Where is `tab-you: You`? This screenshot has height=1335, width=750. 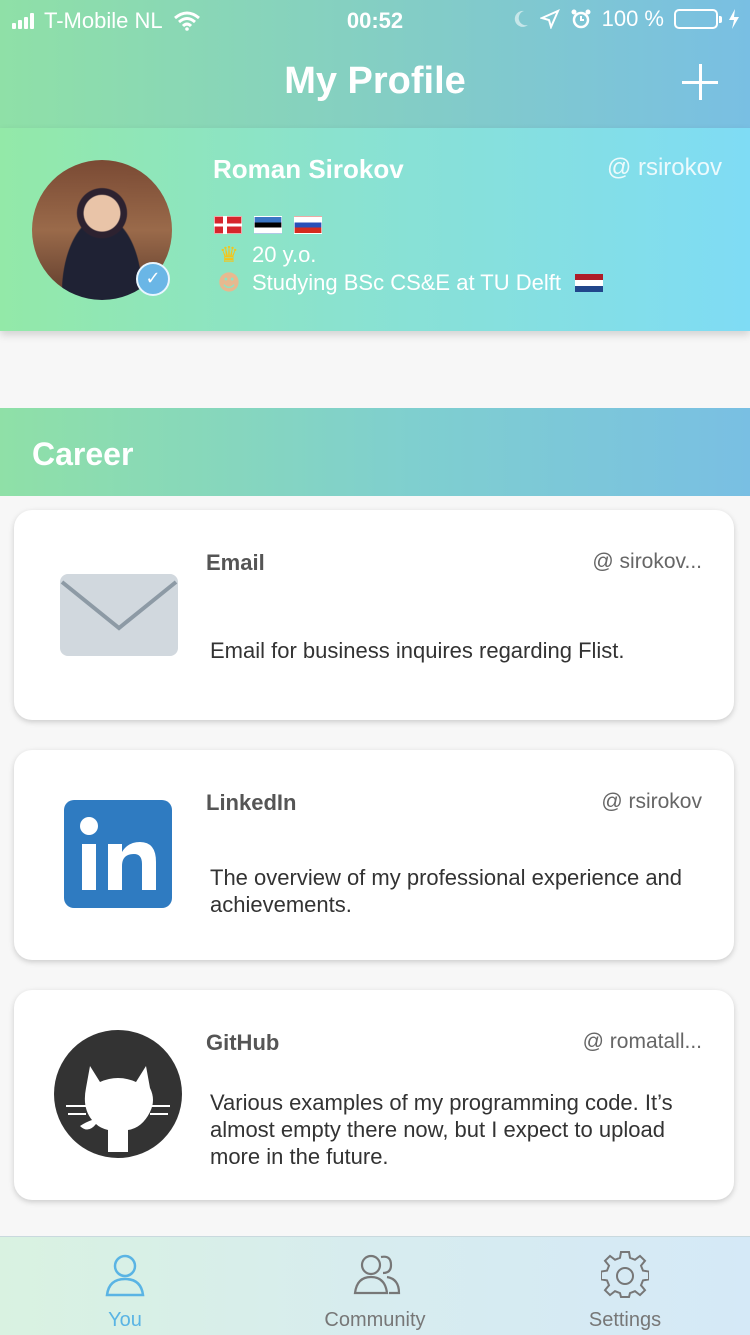
tab-you: You is located at coordinates (125, 1286).